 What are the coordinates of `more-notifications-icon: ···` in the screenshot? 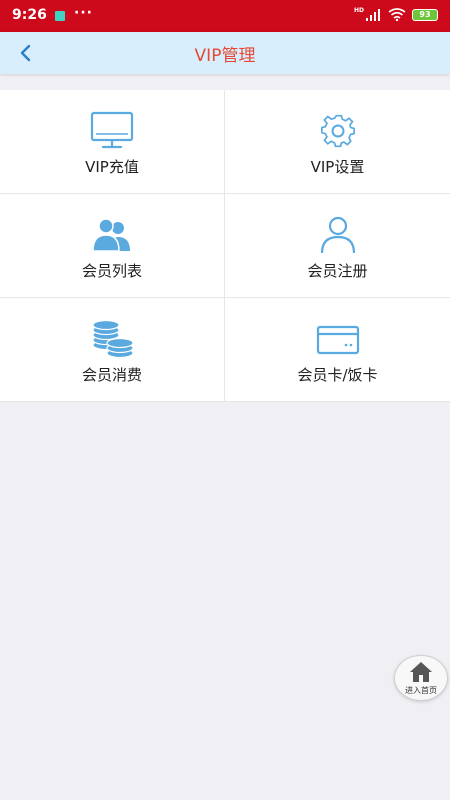 It's located at (83, 13).